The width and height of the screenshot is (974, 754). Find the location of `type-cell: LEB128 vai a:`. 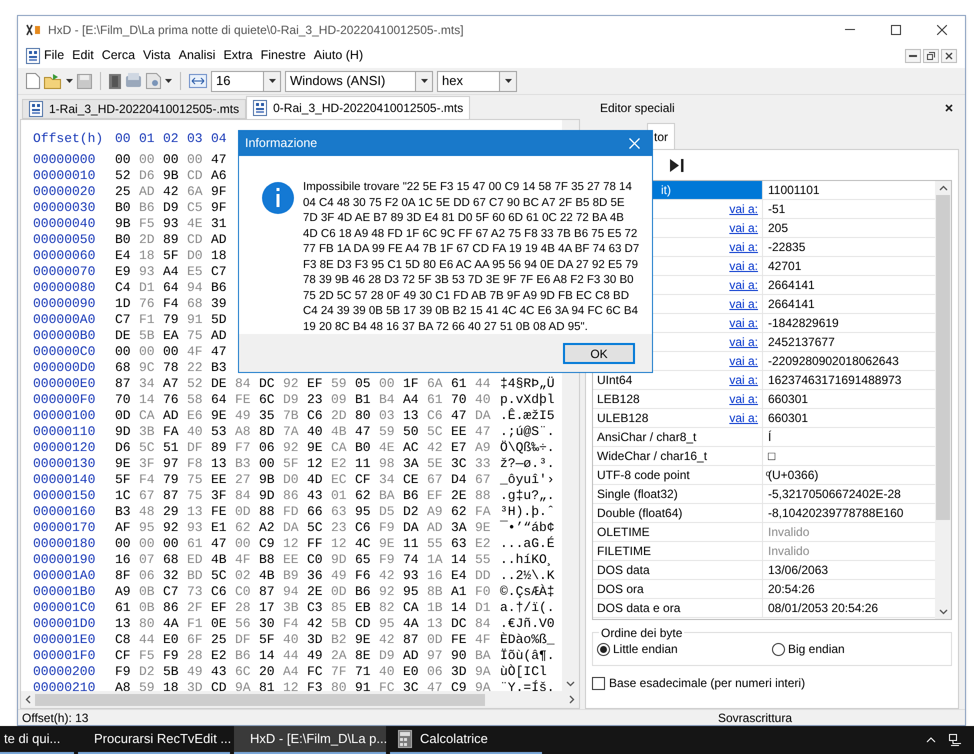

type-cell: LEB128 vai a: is located at coordinates (678, 399).